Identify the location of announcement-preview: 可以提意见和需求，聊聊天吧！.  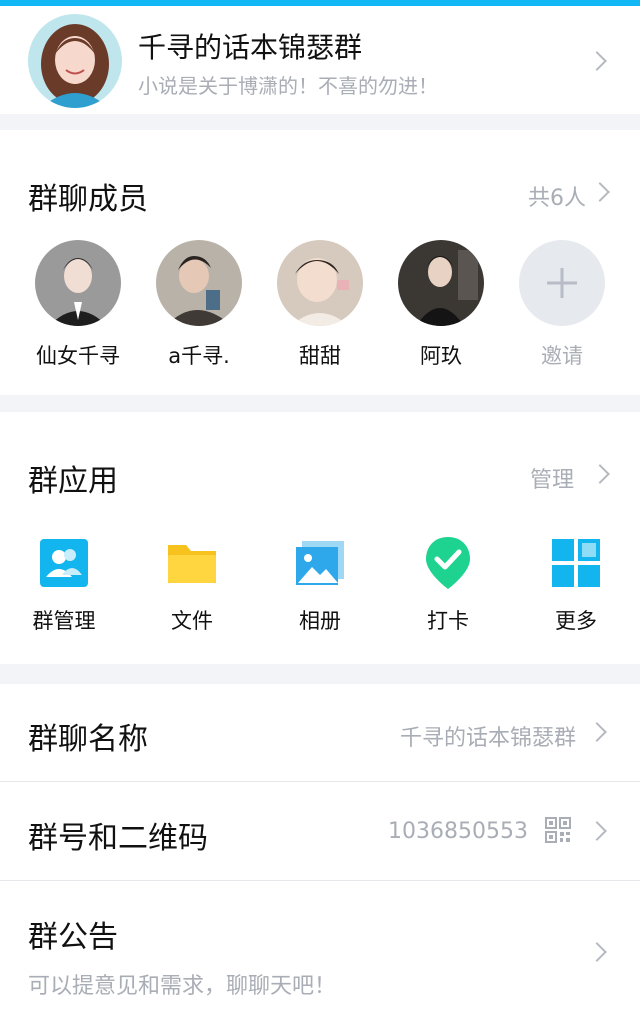
(182, 986).